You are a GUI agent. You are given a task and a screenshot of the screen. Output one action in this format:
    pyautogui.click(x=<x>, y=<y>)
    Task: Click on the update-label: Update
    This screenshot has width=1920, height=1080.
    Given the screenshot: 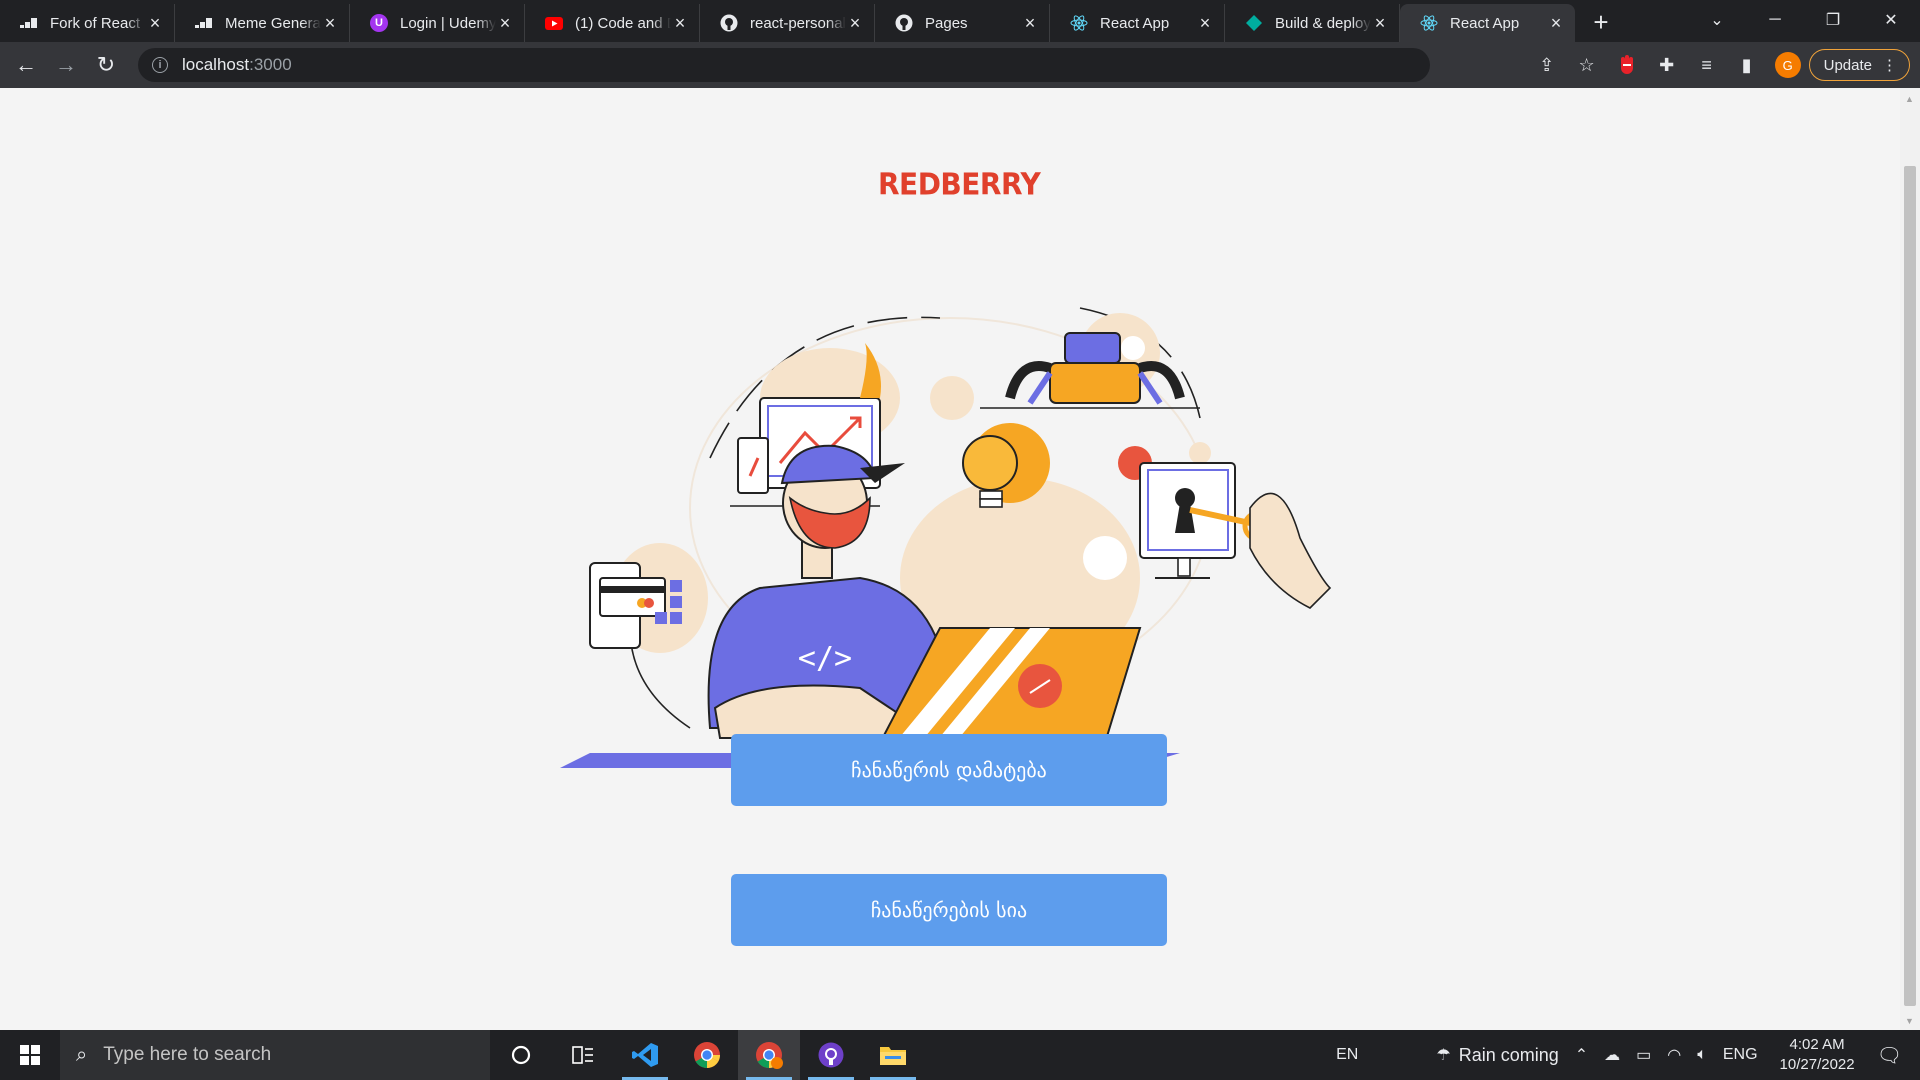 What is the action you would take?
    pyautogui.click(x=1847, y=65)
    